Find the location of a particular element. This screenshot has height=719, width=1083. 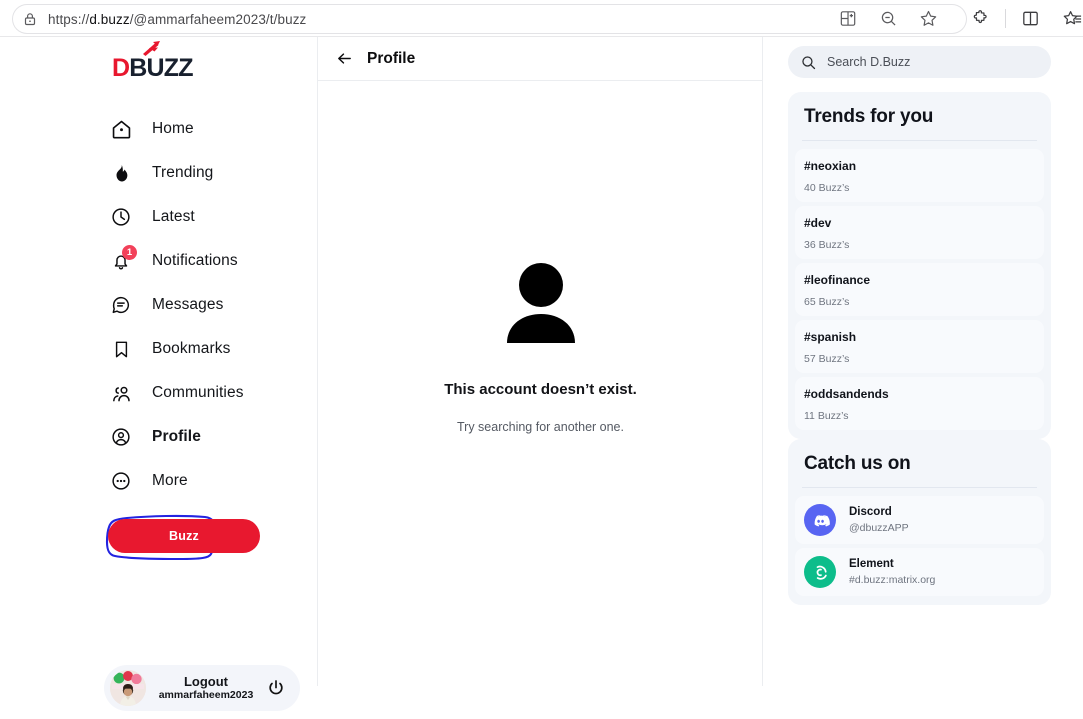

social-name: Element is located at coordinates (871, 564).